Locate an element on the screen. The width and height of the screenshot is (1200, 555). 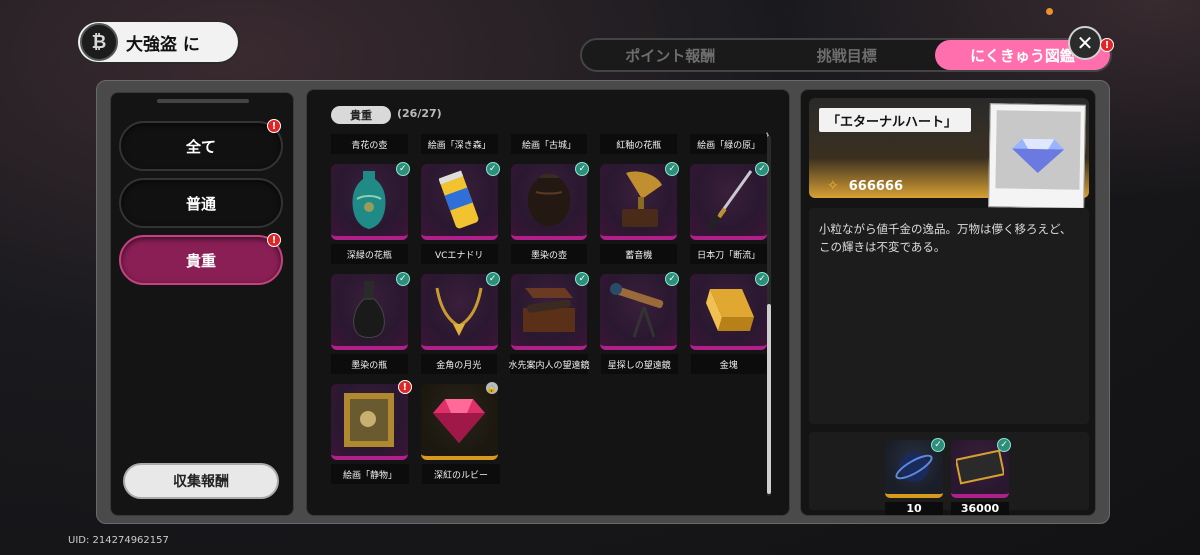
necklace-icon is located at coordinates (459, 311).